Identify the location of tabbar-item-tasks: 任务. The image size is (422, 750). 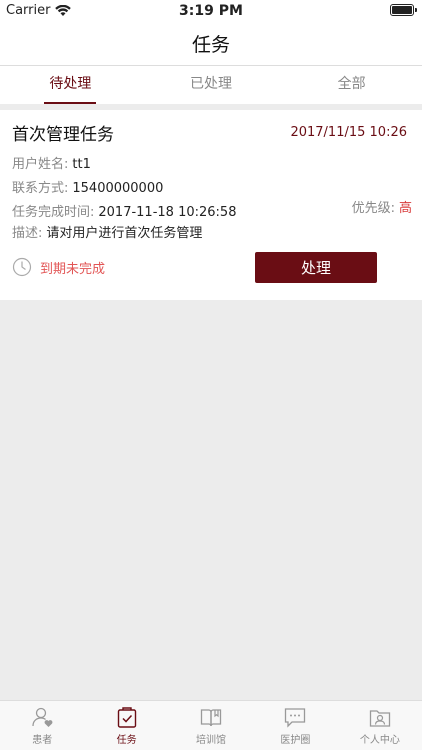
(126, 725).